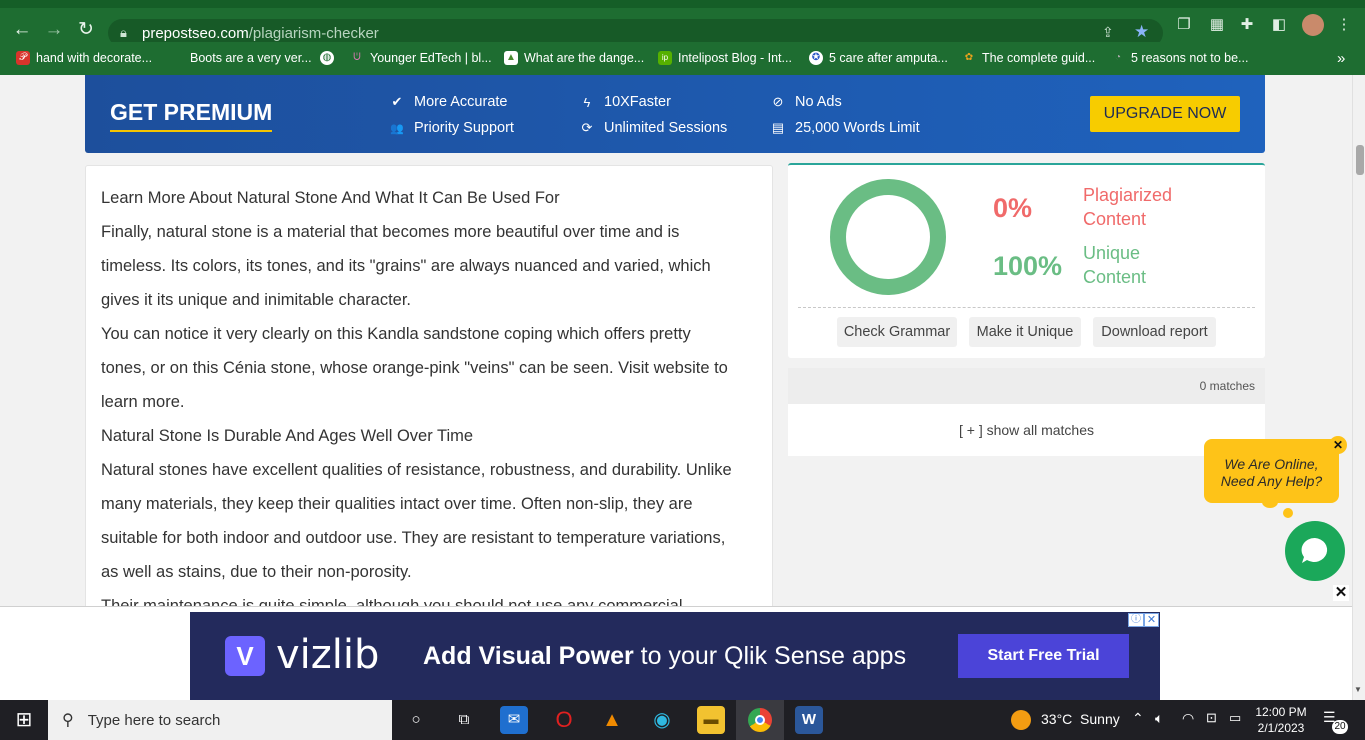 The height and width of the screenshot is (740, 1365). Describe the element at coordinates (1341, 58) in the screenshot. I see `bookmarks-overflow-button: »` at that location.